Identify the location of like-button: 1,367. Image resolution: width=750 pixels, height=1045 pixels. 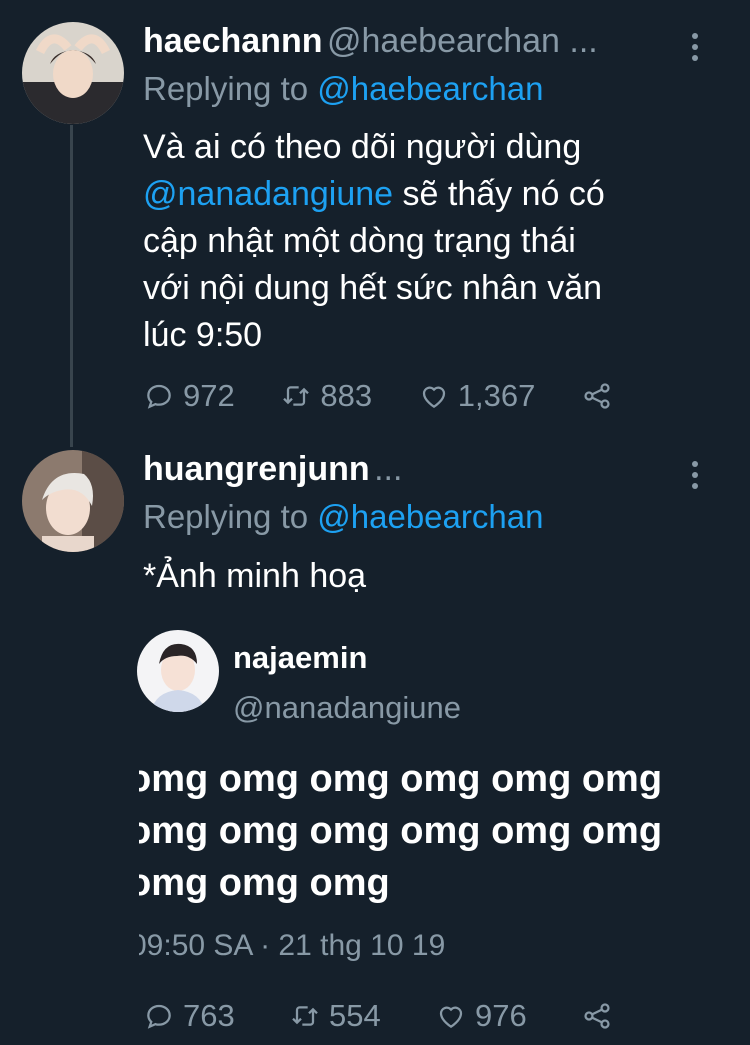
(477, 396).